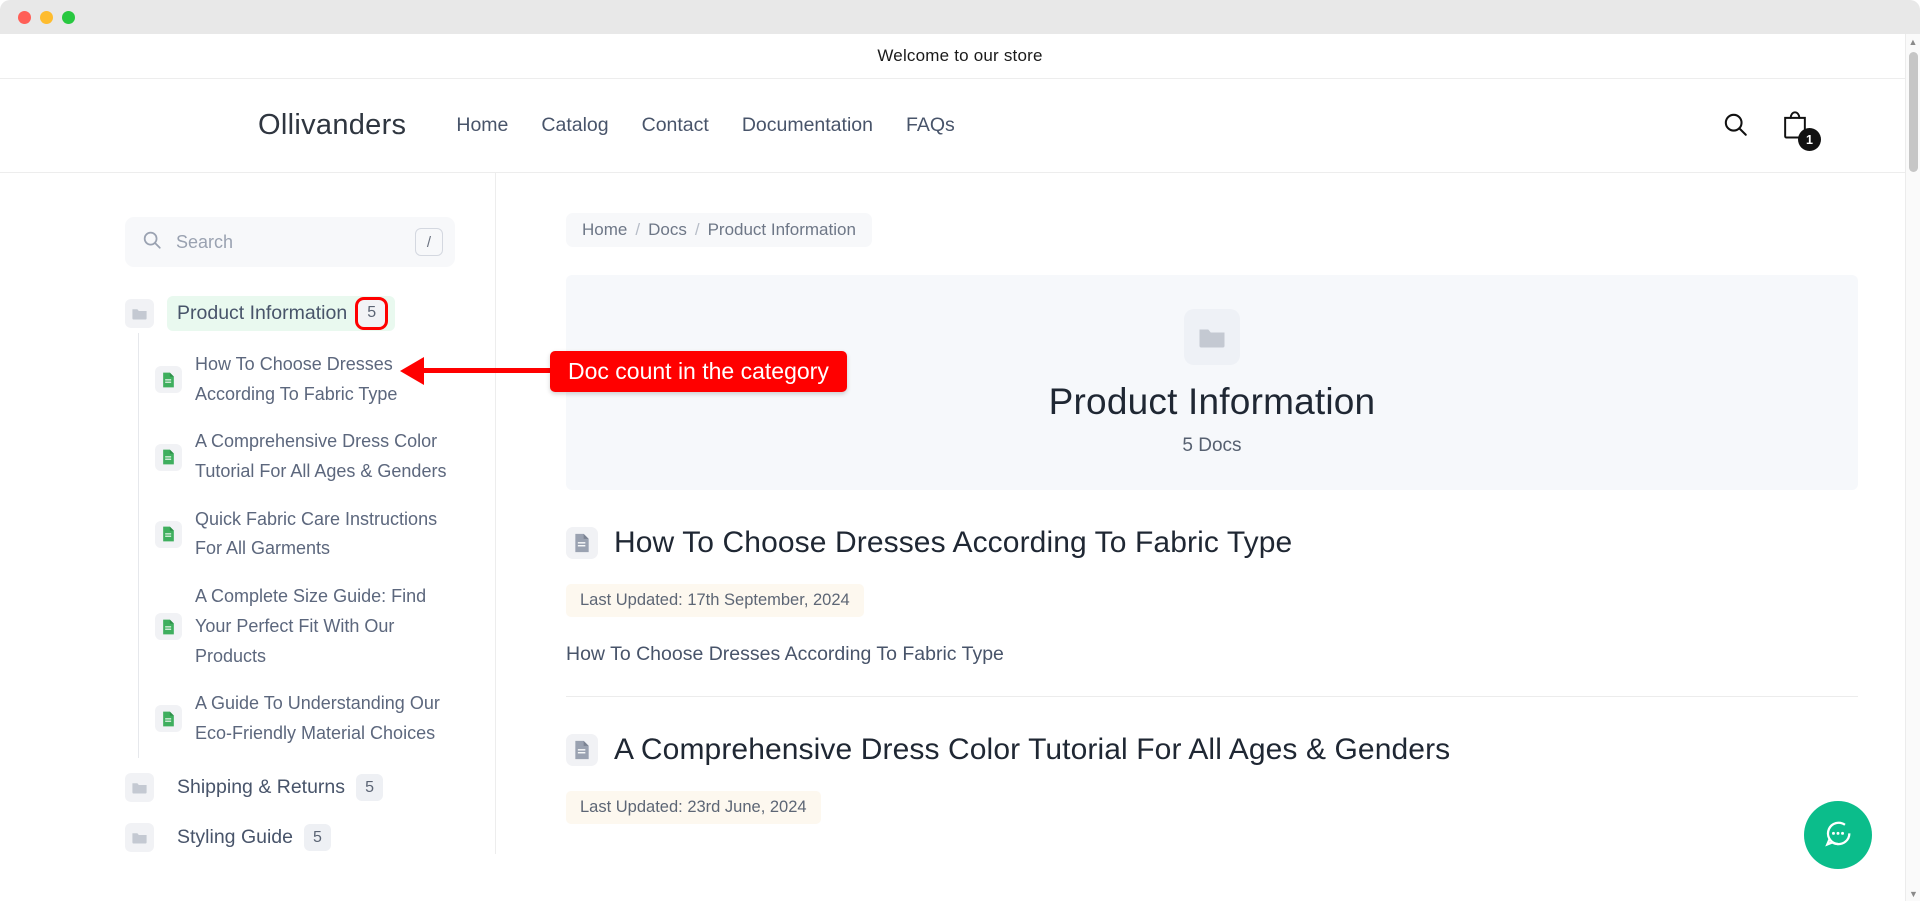  I want to click on header-actions: 1, so click(1790, 129).